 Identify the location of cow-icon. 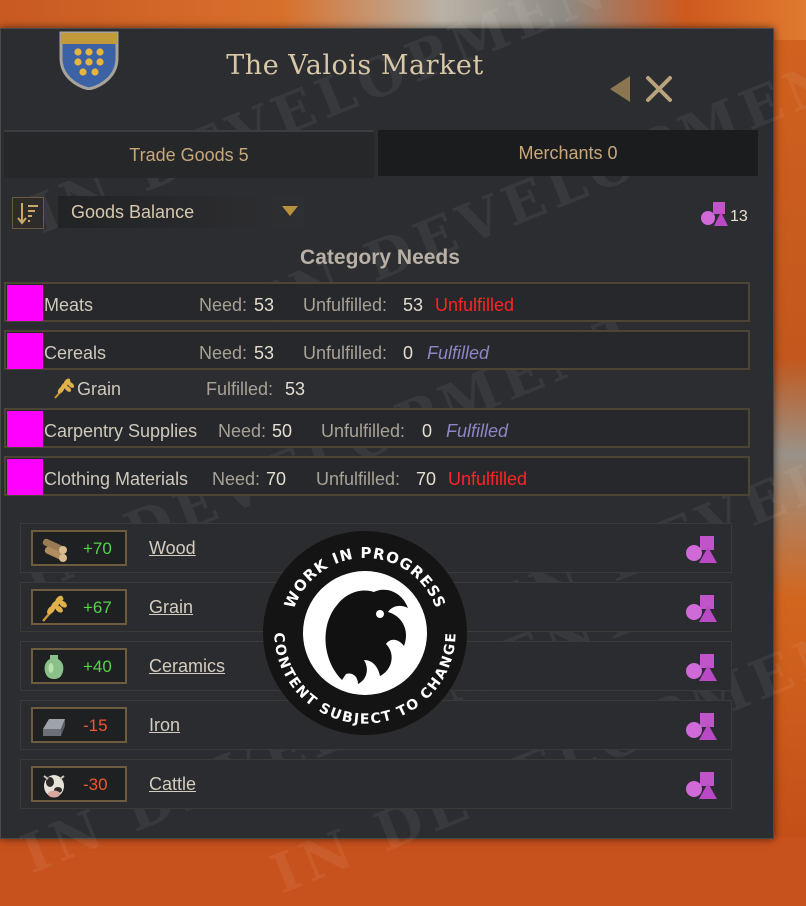
(54, 786).